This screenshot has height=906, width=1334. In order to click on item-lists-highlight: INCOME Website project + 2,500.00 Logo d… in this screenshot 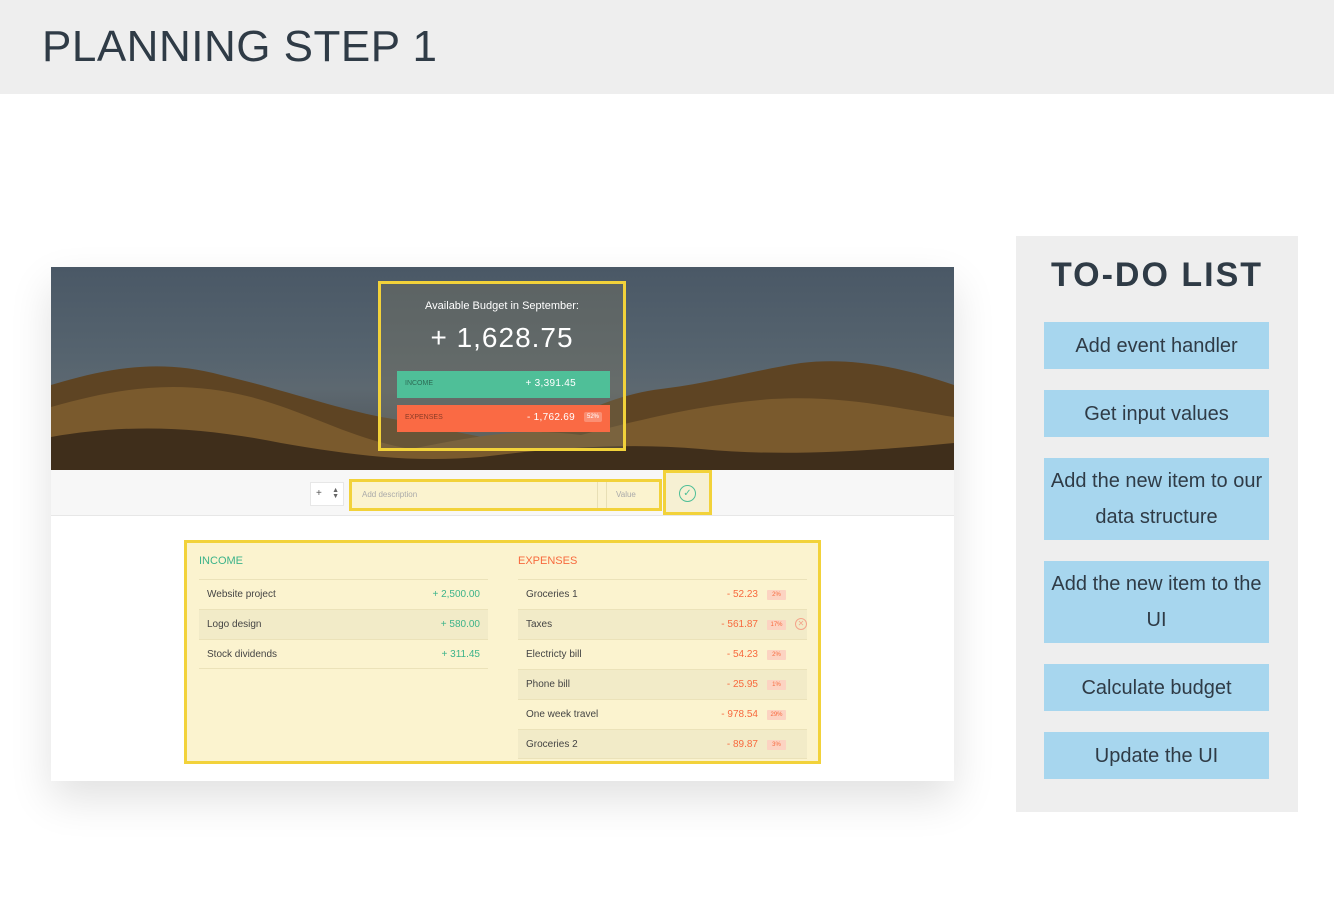, I will do `click(502, 652)`.